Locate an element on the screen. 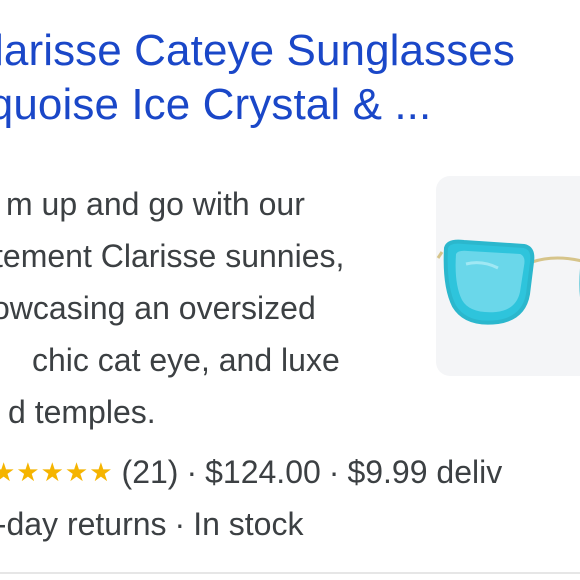  returns-stock-row: 4-day returns·In stock is located at coordinates (251, 526).